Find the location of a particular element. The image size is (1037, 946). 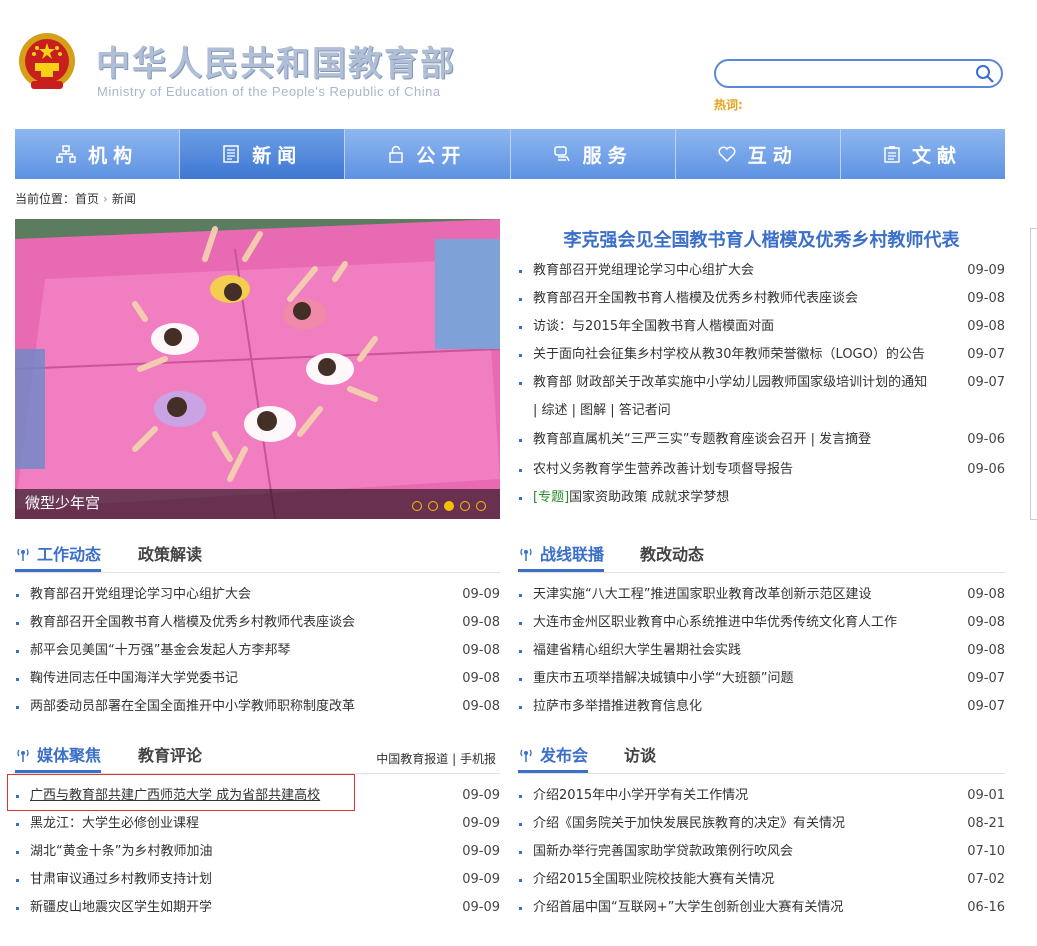

nav-item-fuwu: 服务 is located at coordinates (593, 154).